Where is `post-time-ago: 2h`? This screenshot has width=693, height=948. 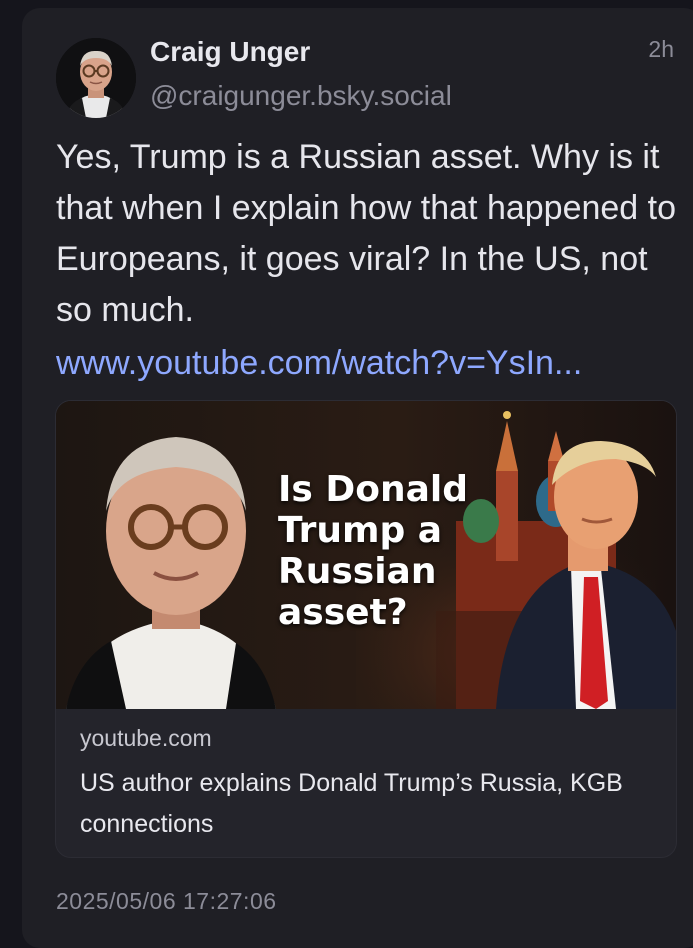 post-time-ago: 2h is located at coordinates (661, 49).